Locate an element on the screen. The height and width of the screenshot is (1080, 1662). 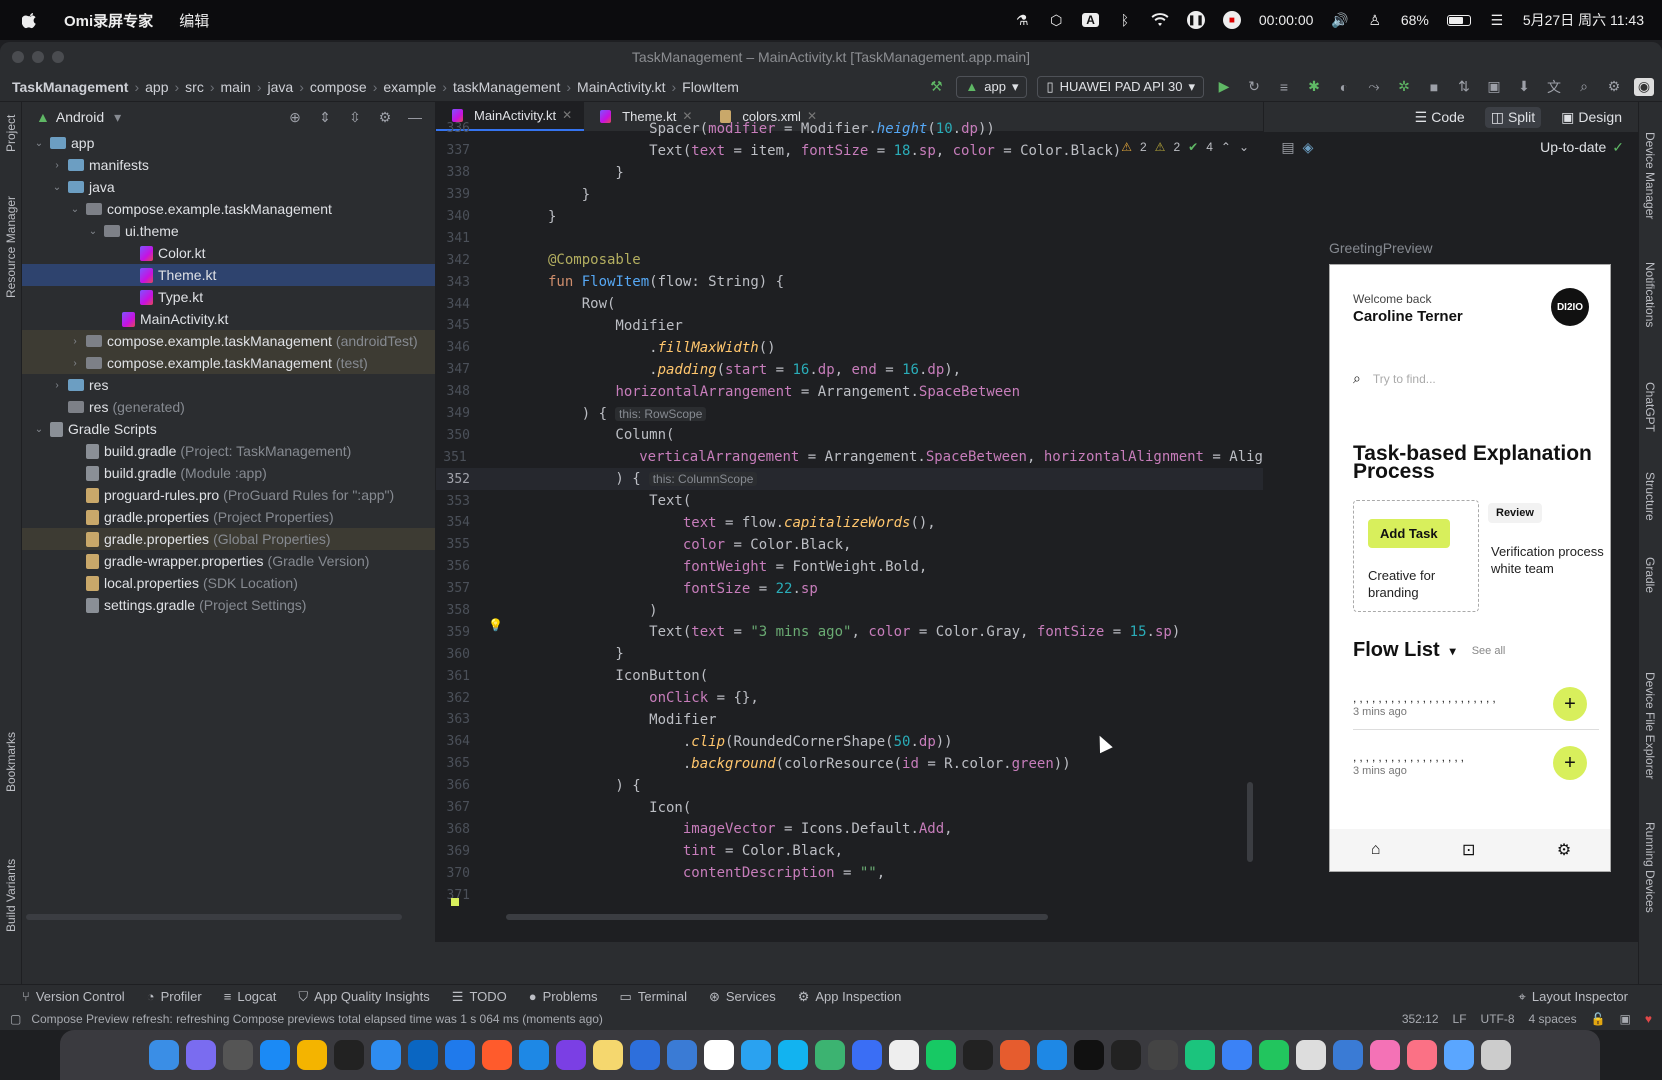
task-card: Add Task Creative for branding is located at coordinates (1416, 556).